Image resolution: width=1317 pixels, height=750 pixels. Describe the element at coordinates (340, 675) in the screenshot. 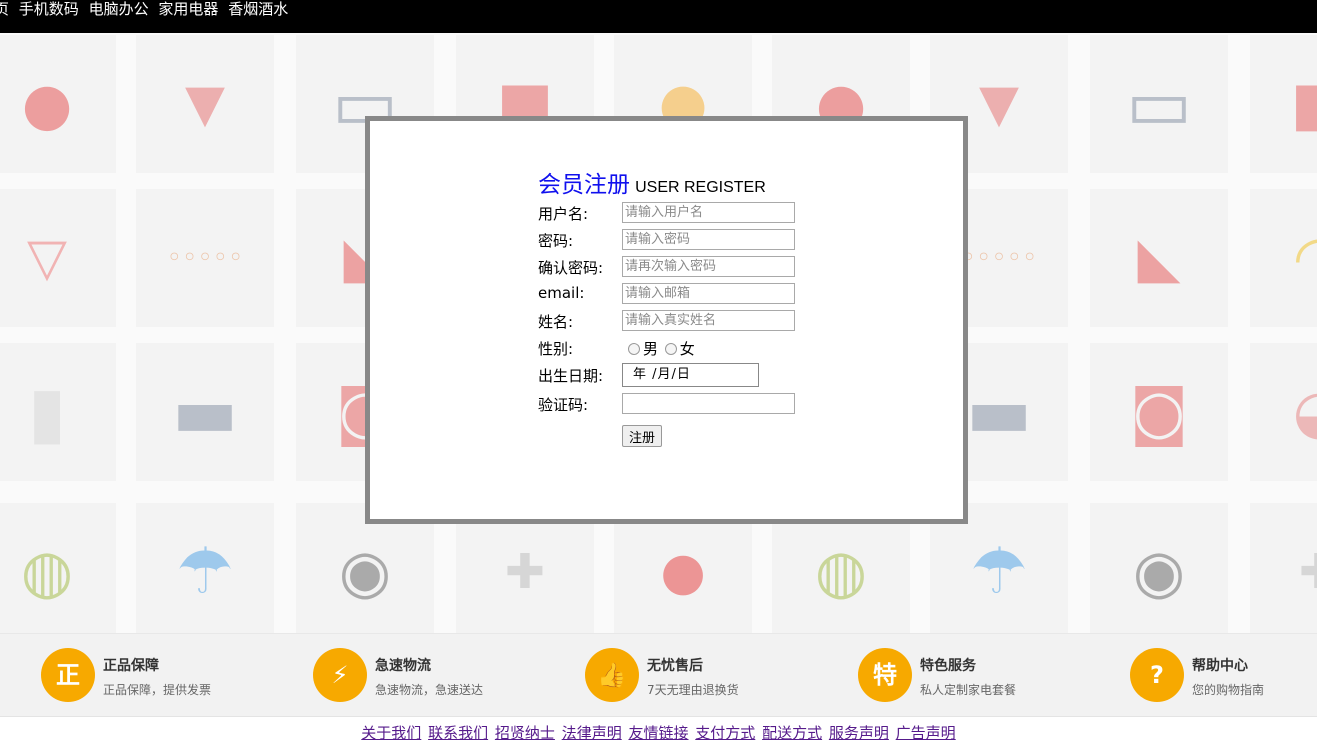

I see `delivery-icon: ⚡` at that location.